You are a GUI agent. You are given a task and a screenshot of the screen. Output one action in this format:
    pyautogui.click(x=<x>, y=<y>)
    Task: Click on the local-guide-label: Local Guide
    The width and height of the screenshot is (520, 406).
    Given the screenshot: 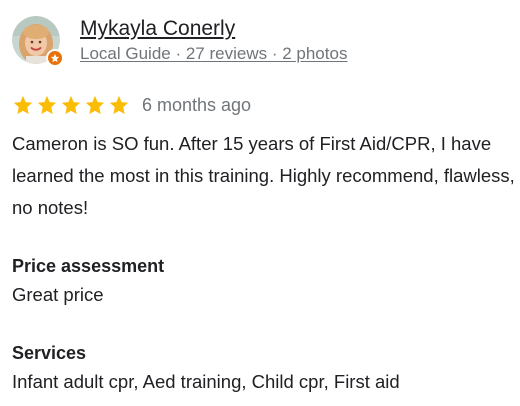 What is the action you would take?
    pyautogui.click(x=125, y=54)
    